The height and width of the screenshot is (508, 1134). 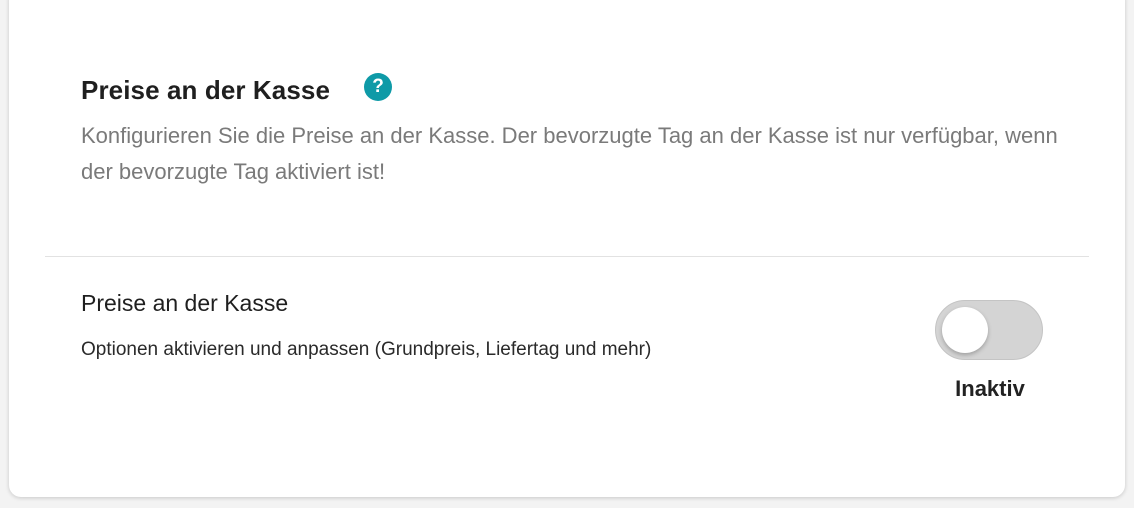 I want to click on toggle-status-label: Inaktiv, so click(x=990, y=388).